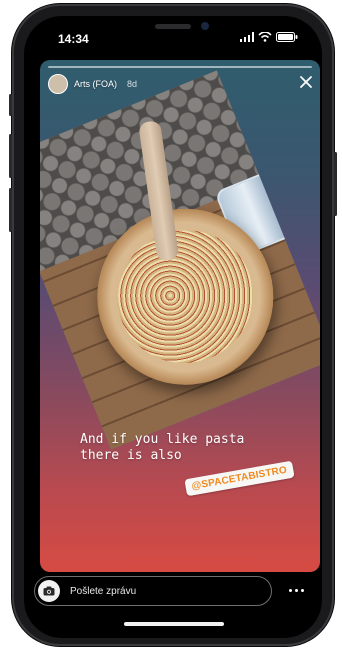 The image size is (342, 650). Describe the element at coordinates (265, 37) in the screenshot. I see `wifi-icon` at that location.